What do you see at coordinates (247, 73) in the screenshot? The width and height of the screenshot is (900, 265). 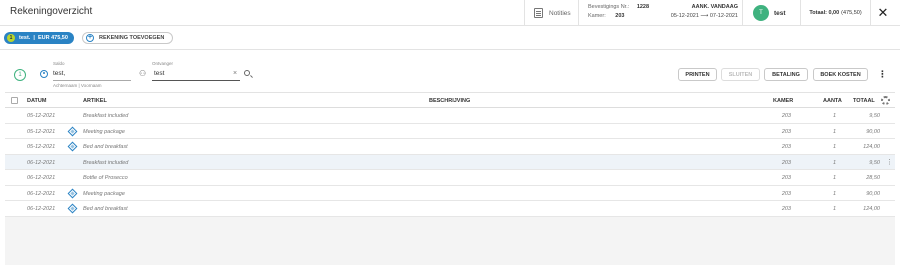 I see `search-icon` at bounding box center [247, 73].